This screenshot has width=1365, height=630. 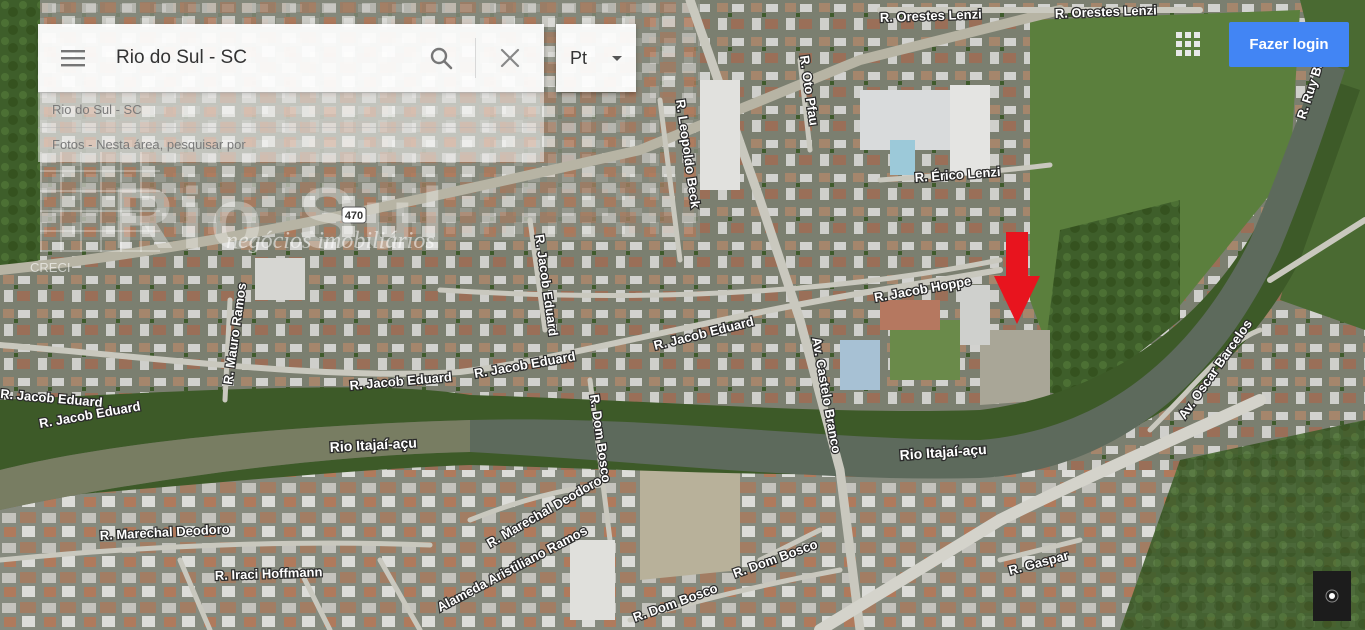 I want to click on search-button, so click(x=441, y=58).